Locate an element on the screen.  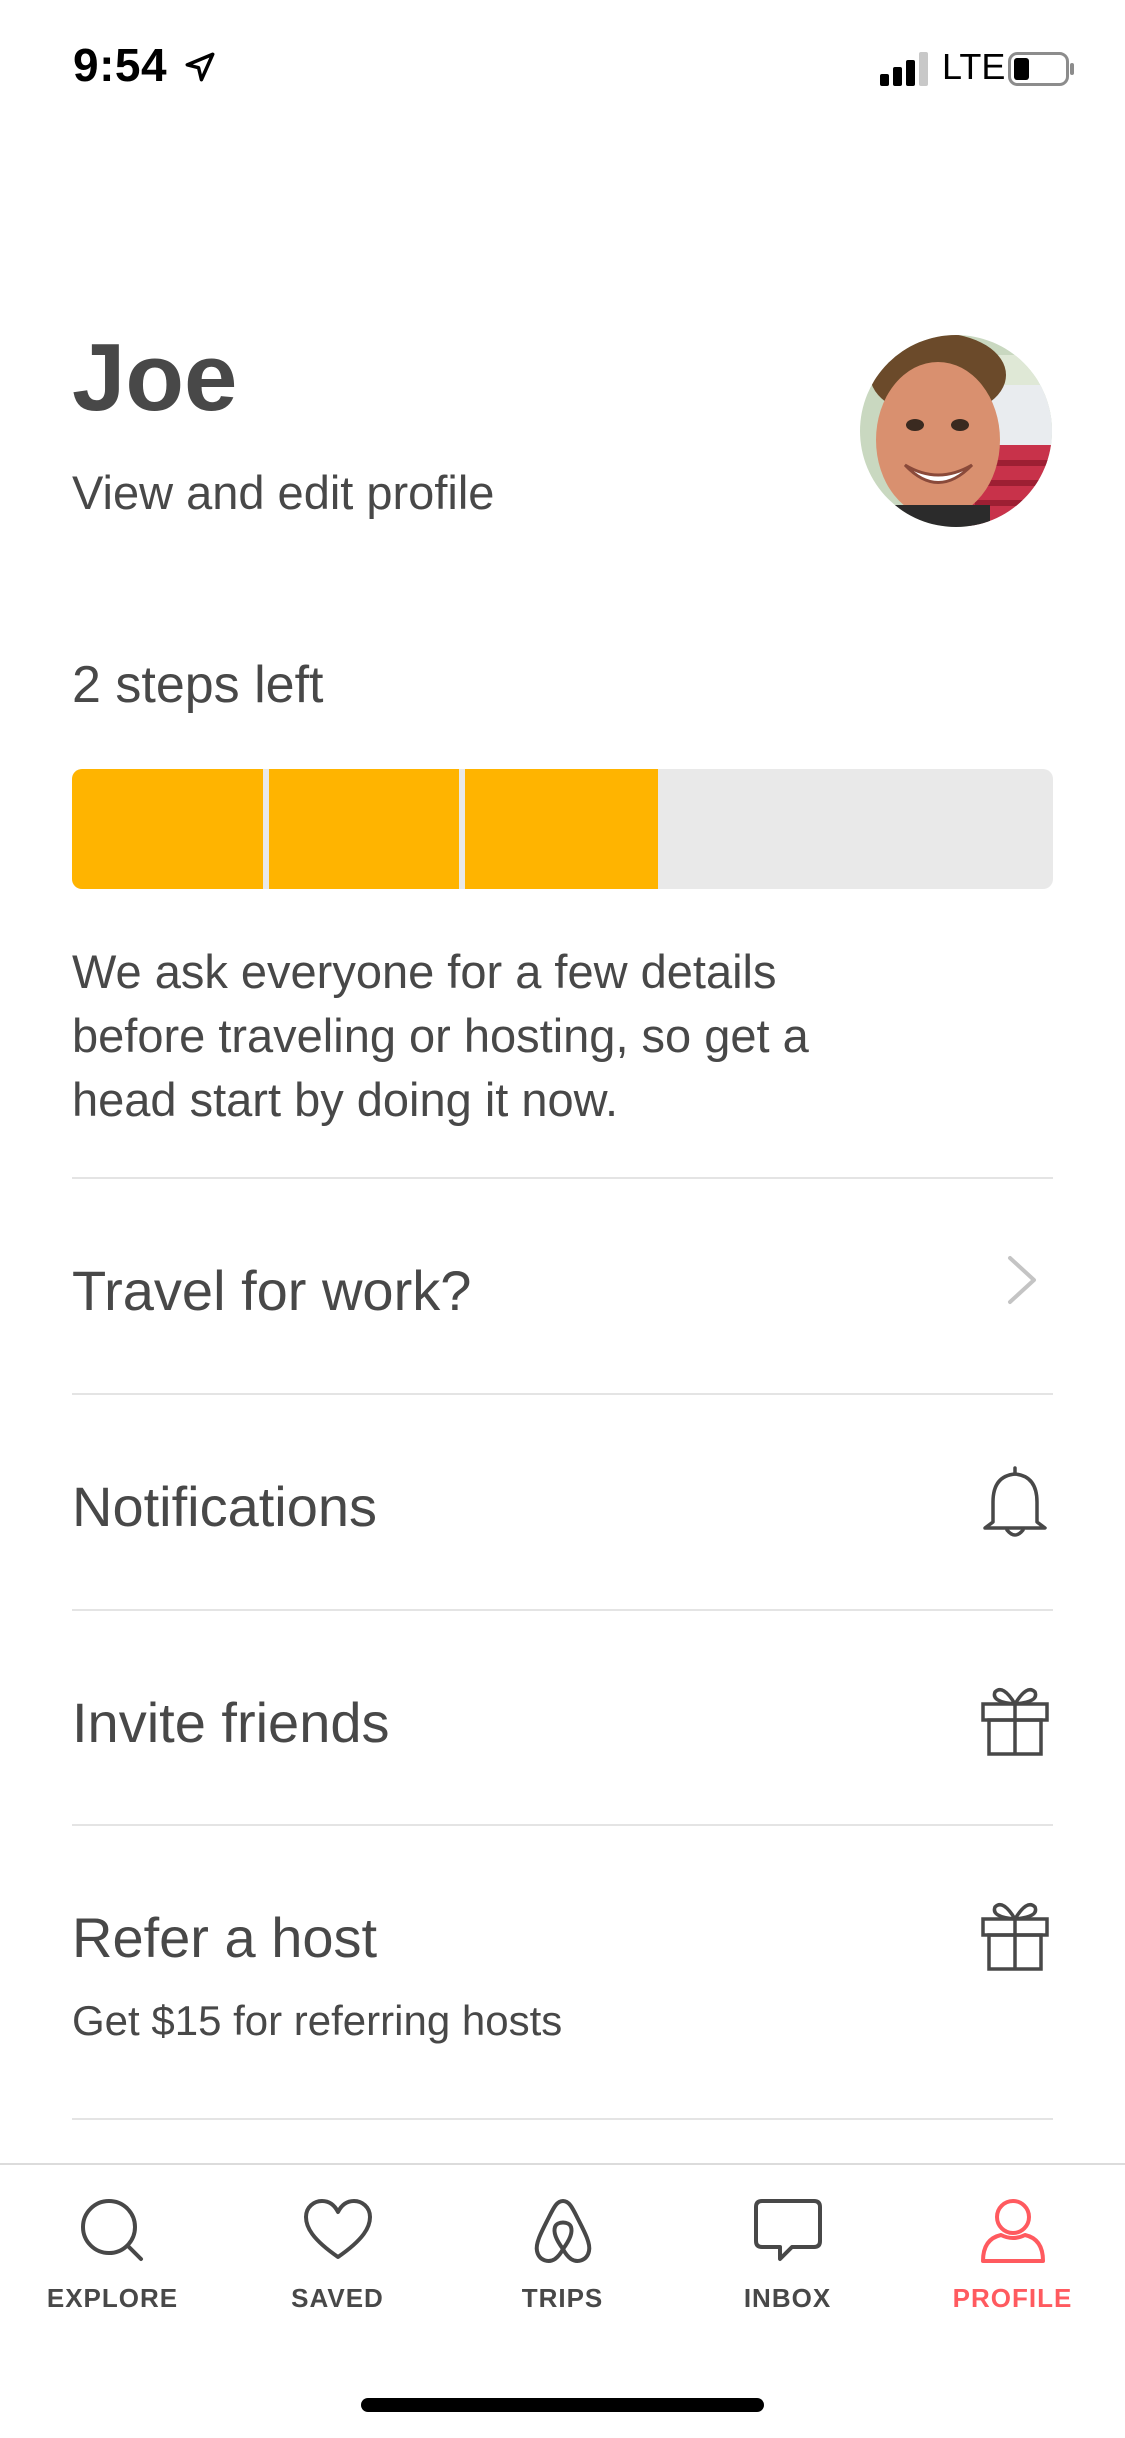
invite-friends-label: Invite friends is located at coordinates (231, 1722).